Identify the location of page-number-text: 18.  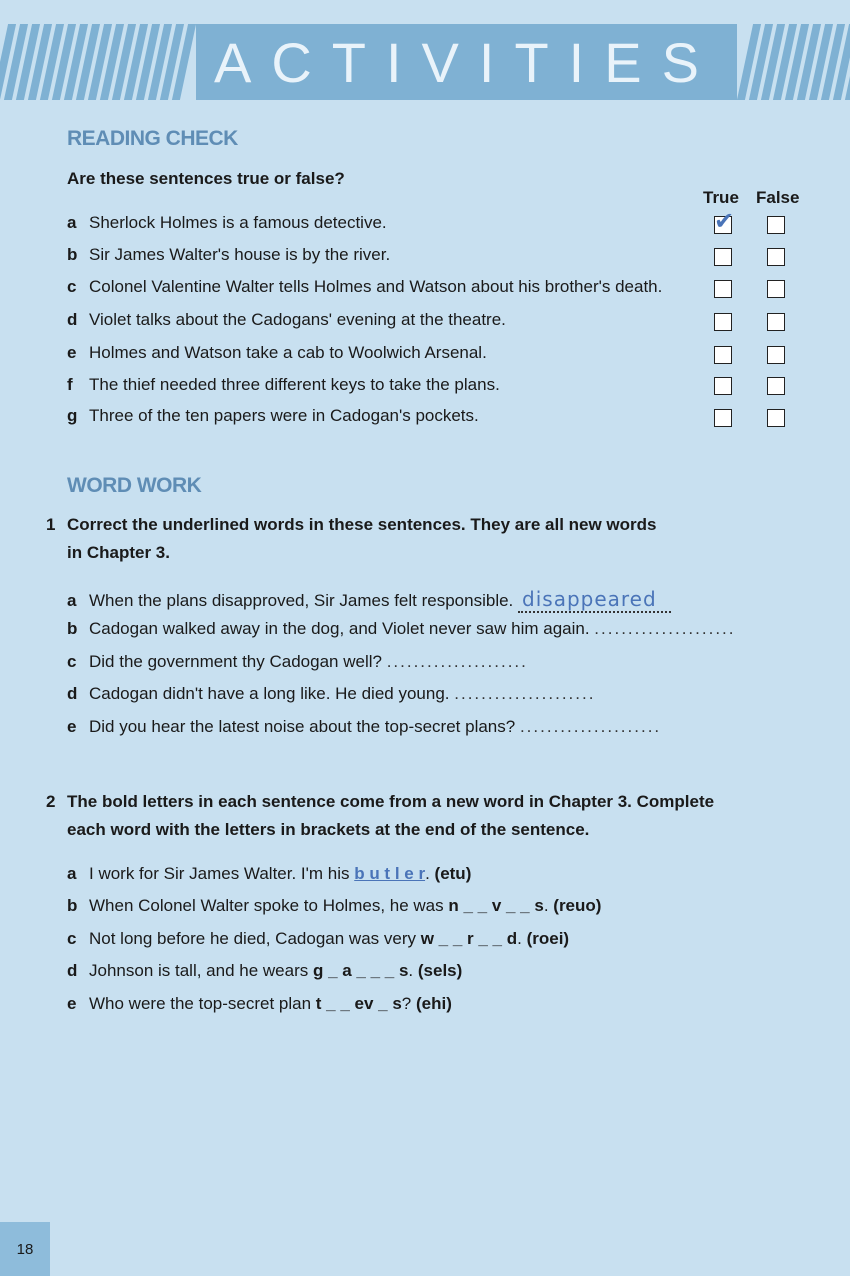
(25, 1249).